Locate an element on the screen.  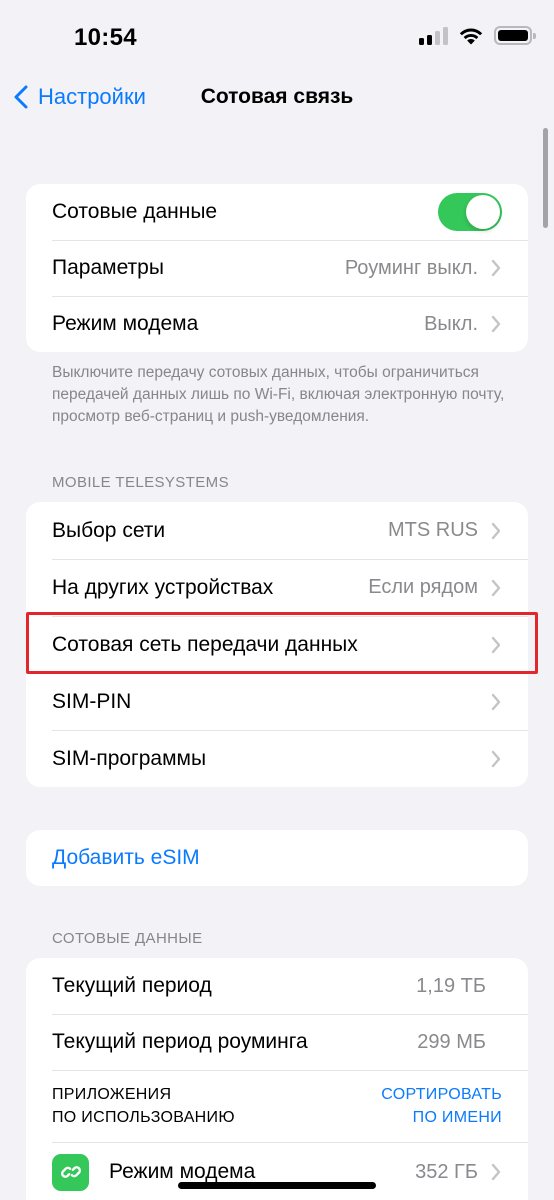
navigation-bar: Настройки Сотовая связь is located at coordinates (277, 100).